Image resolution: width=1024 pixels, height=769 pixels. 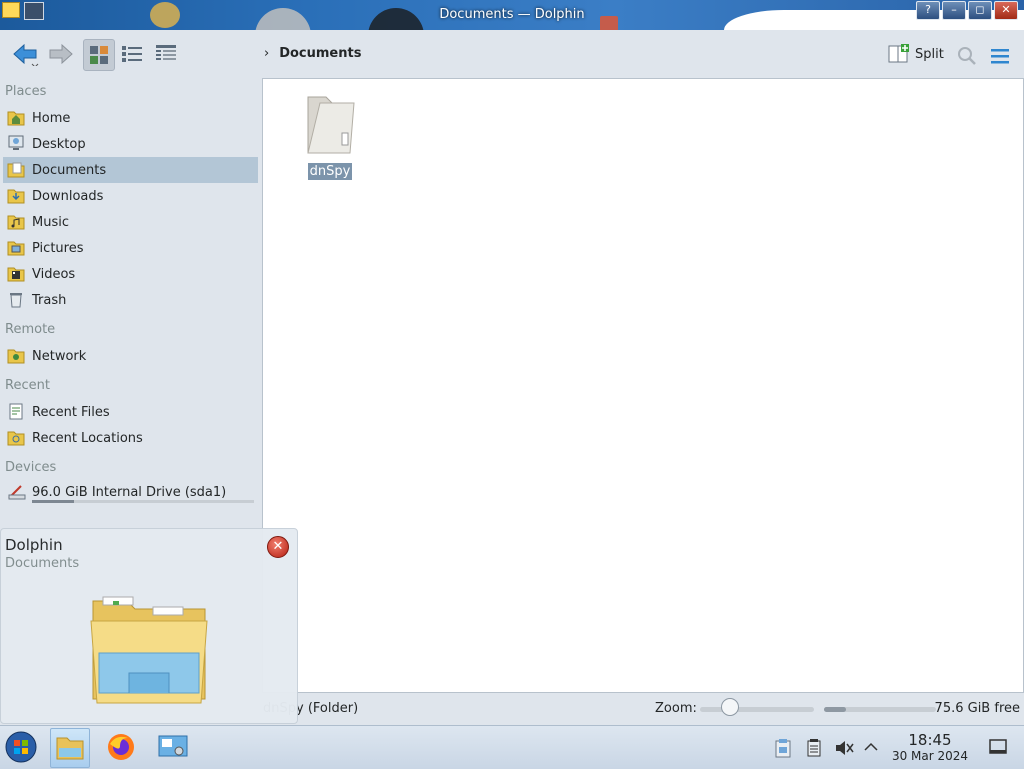 What do you see at coordinates (729, 707) in the screenshot?
I see `zoom-slider-handle` at bounding box center [729, 707].